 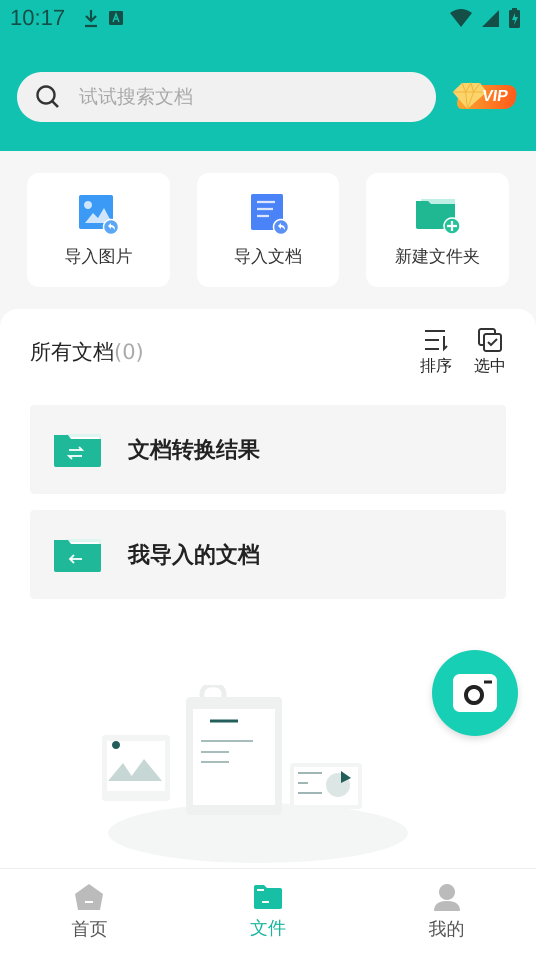 I want to click on action-label: 导入文档, so click(x=268, y=257).